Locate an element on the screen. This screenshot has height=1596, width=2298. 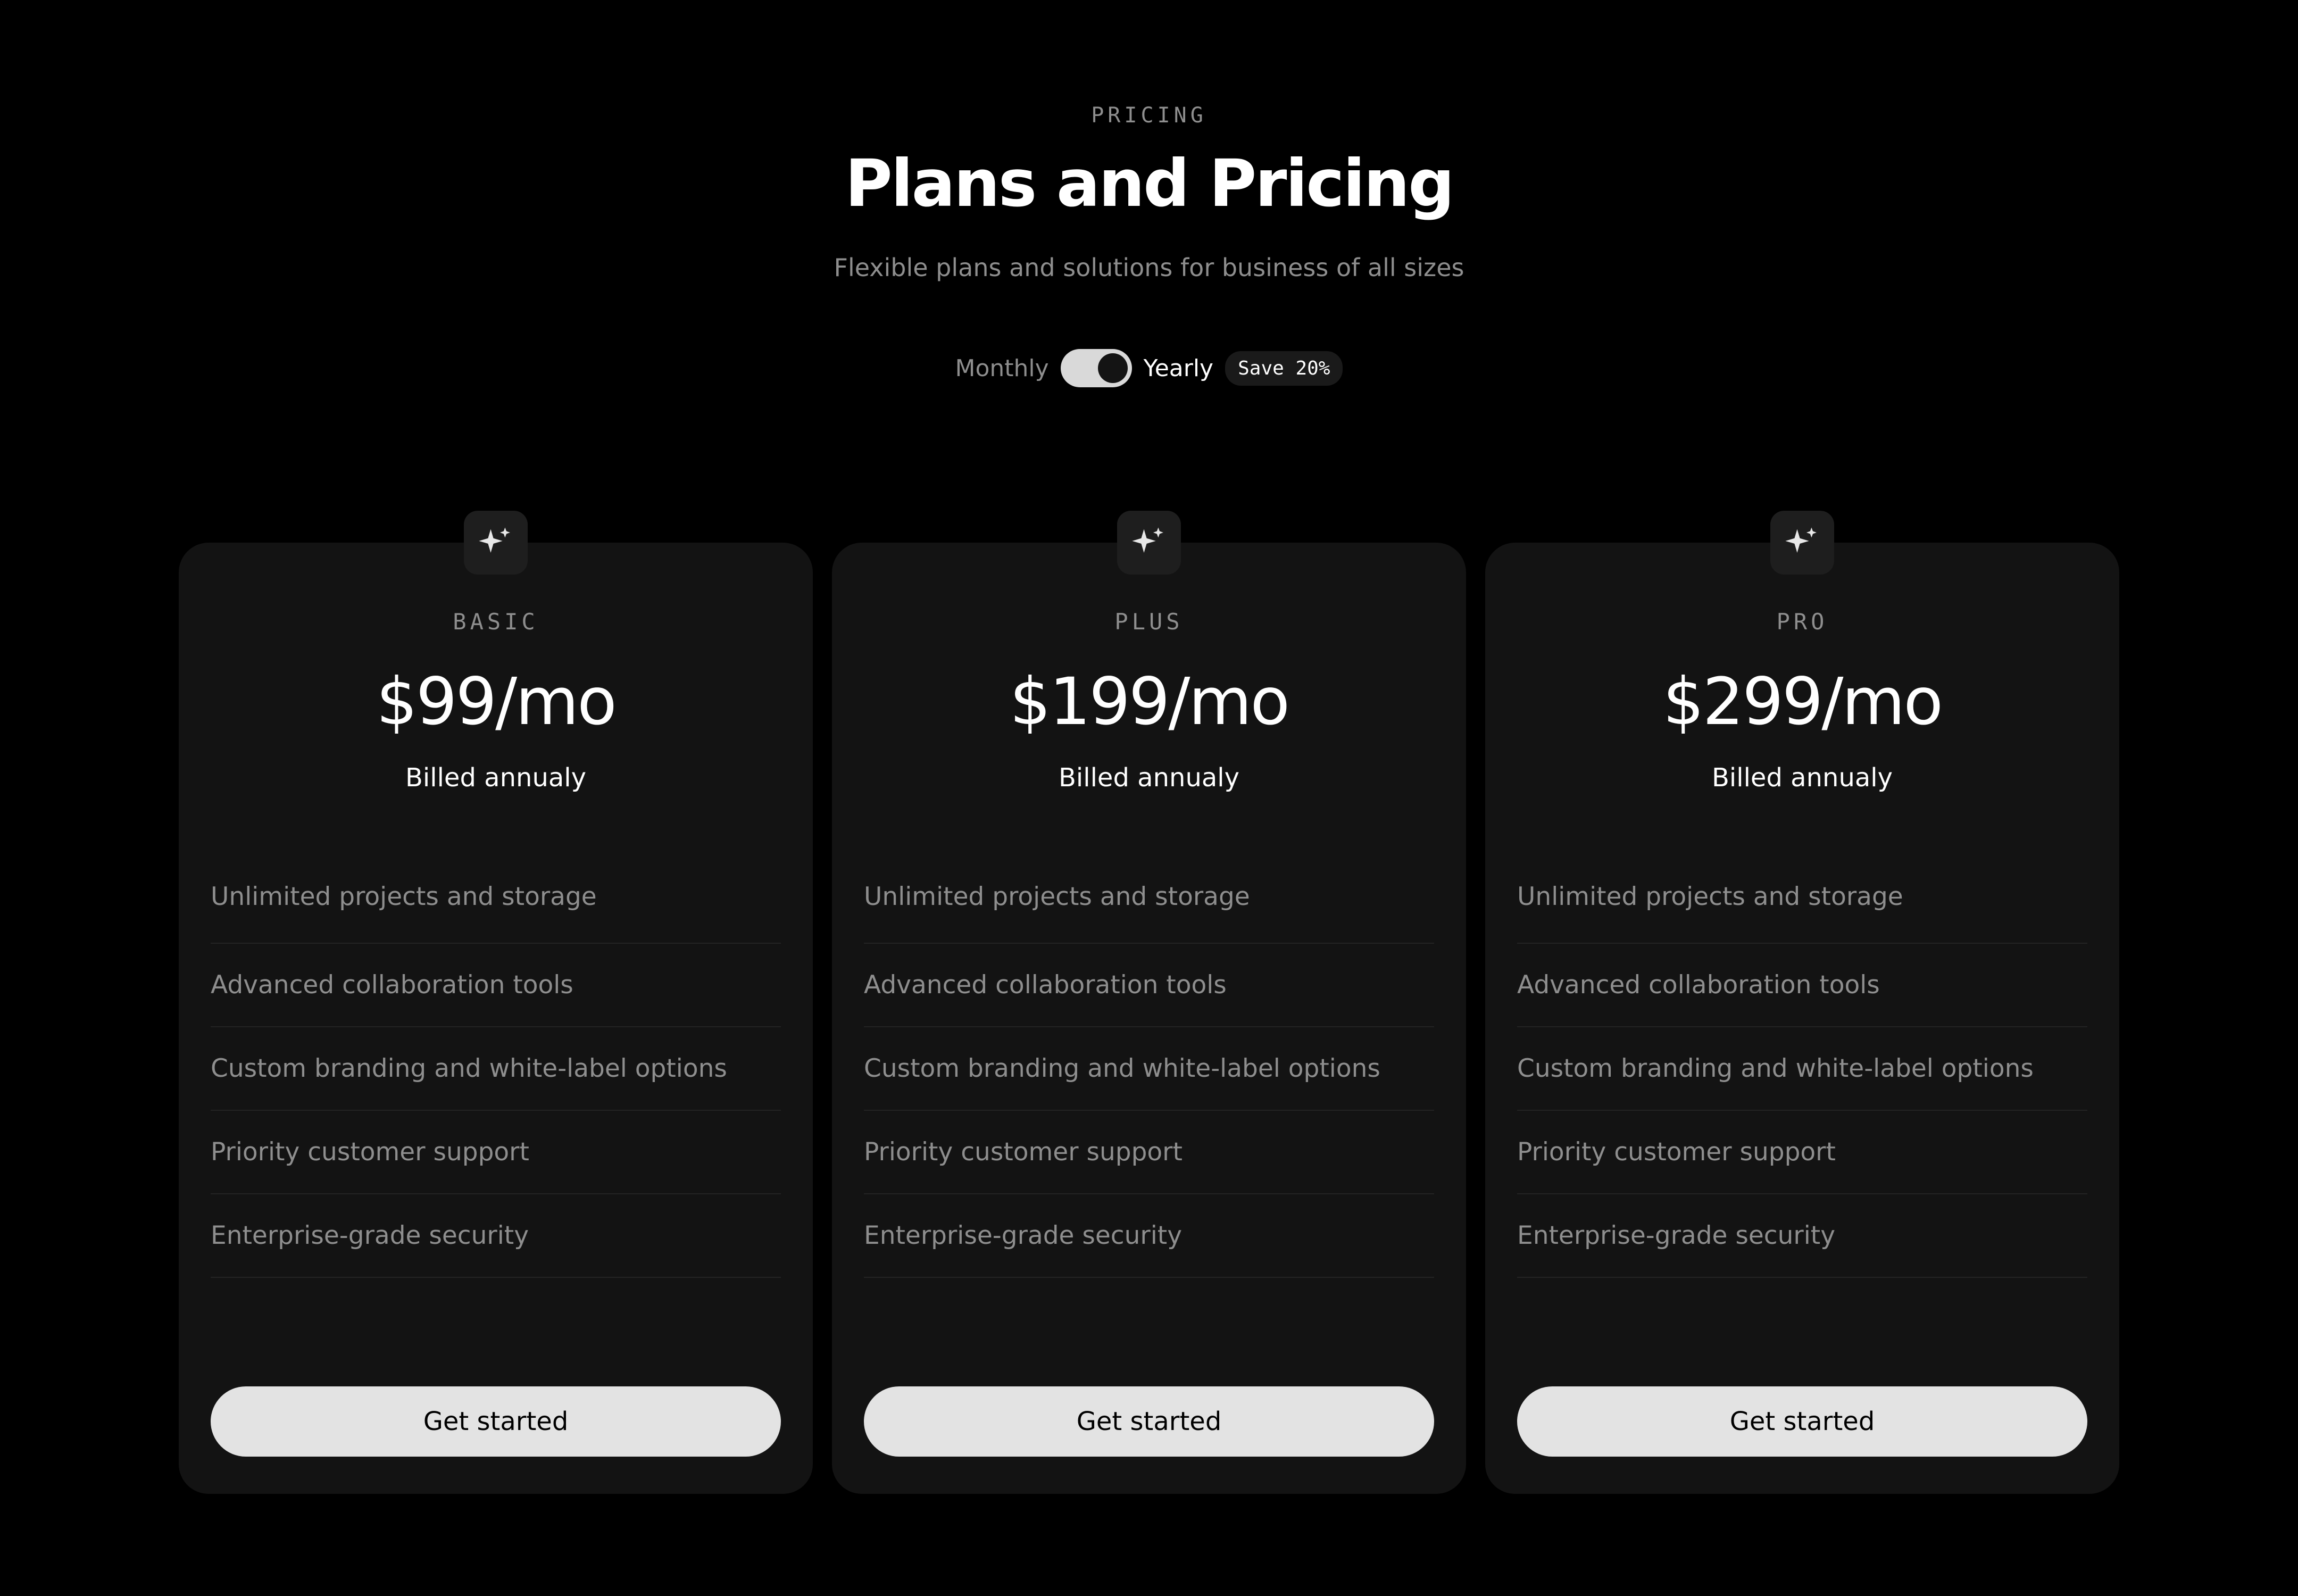
page-title: Plans and Pricing is located at coordinates (1149, 184).